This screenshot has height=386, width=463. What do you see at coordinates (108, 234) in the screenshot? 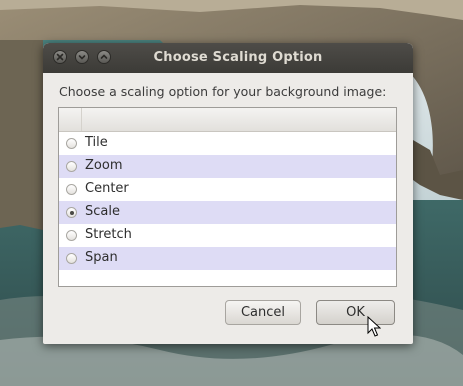
I see `option-label: Stretch` at bounding box center [108, 234].